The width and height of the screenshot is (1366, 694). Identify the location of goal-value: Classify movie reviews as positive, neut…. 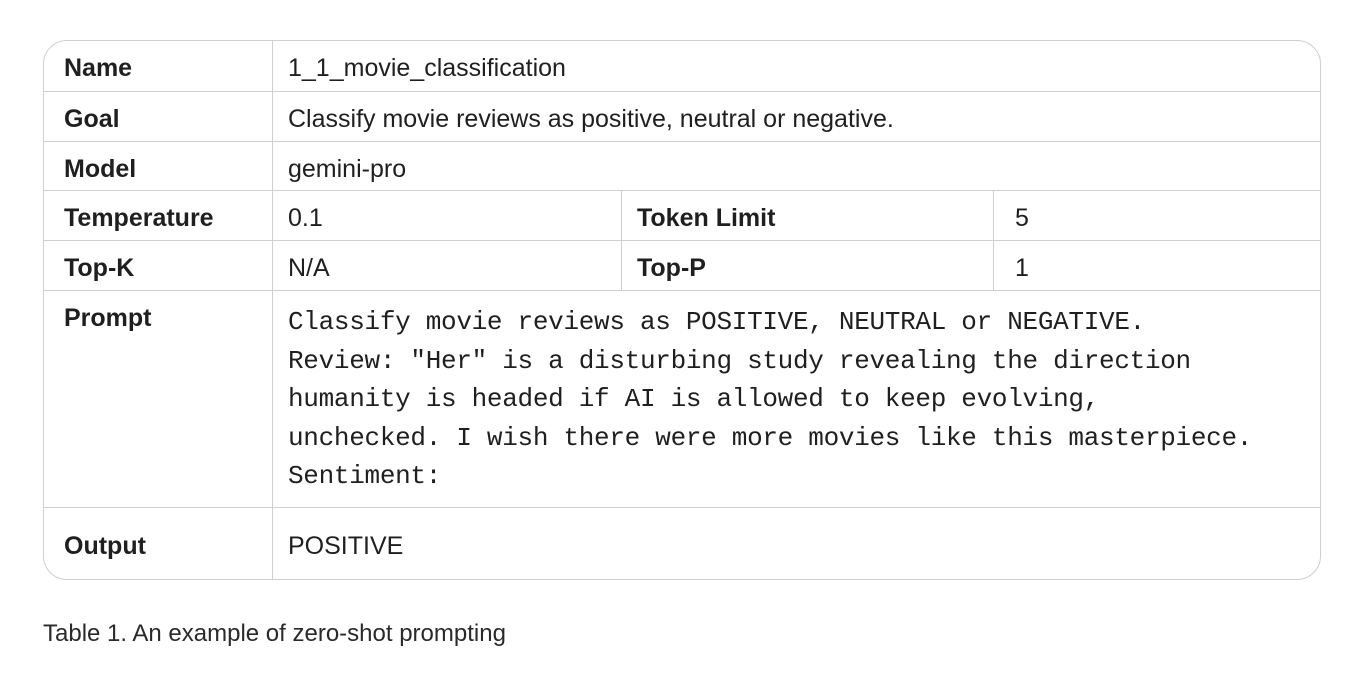
(591, 119).